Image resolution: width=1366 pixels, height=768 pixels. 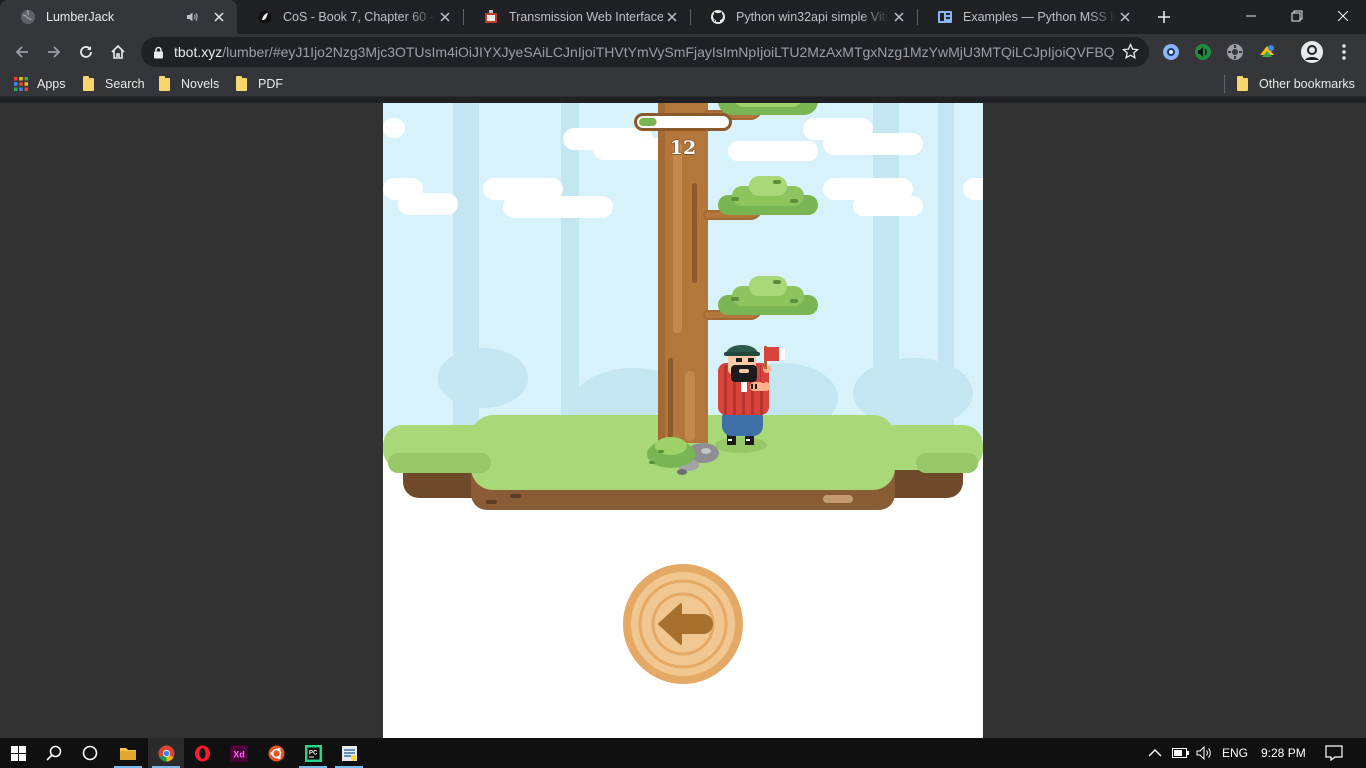 I want to click on windows-taskbar: Xd PC ENG 9:28 PM, so click(x=683, y=753).